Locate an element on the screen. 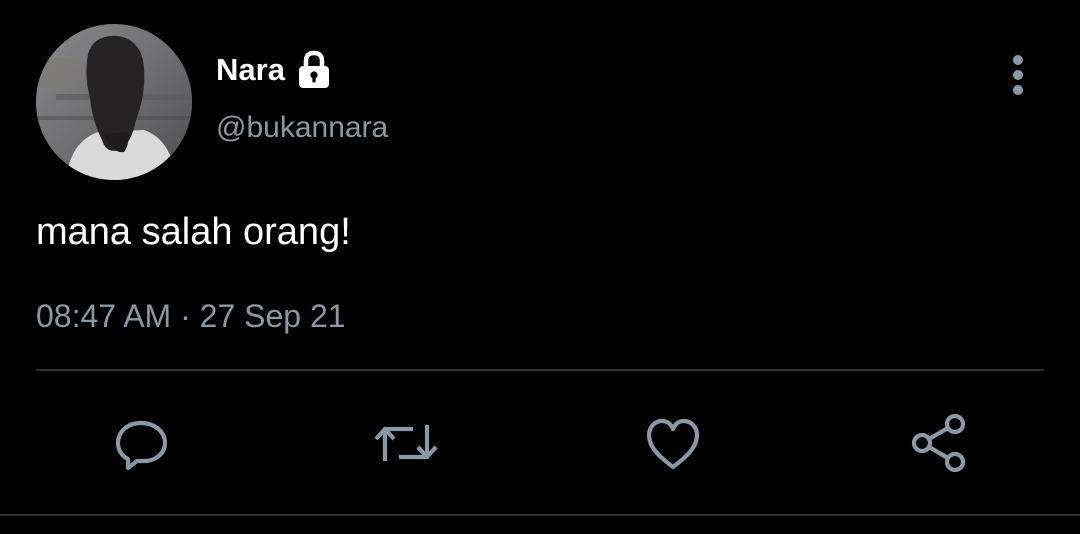 Image resolution: width=1080 pixels, height=534 pixels. like-button is located at coordinates (673, 443).